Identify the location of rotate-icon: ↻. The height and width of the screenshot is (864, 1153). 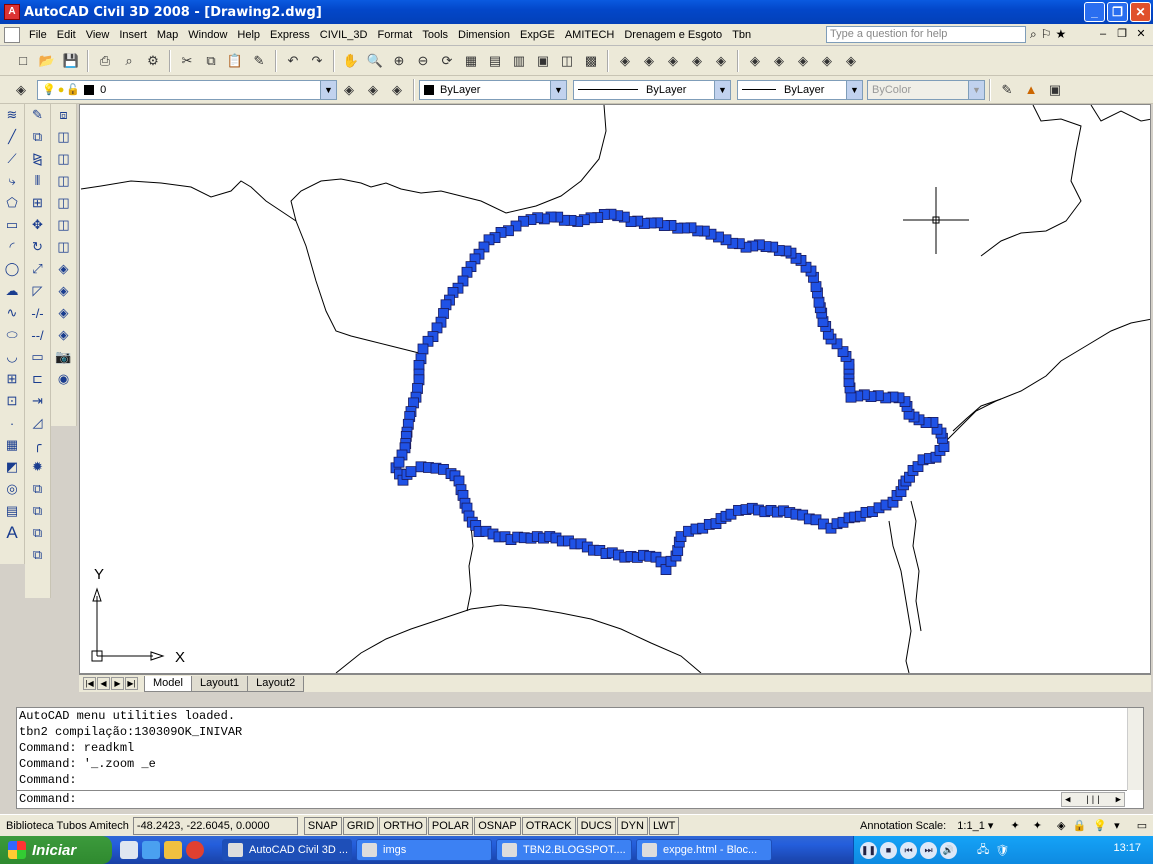
(38, 247).